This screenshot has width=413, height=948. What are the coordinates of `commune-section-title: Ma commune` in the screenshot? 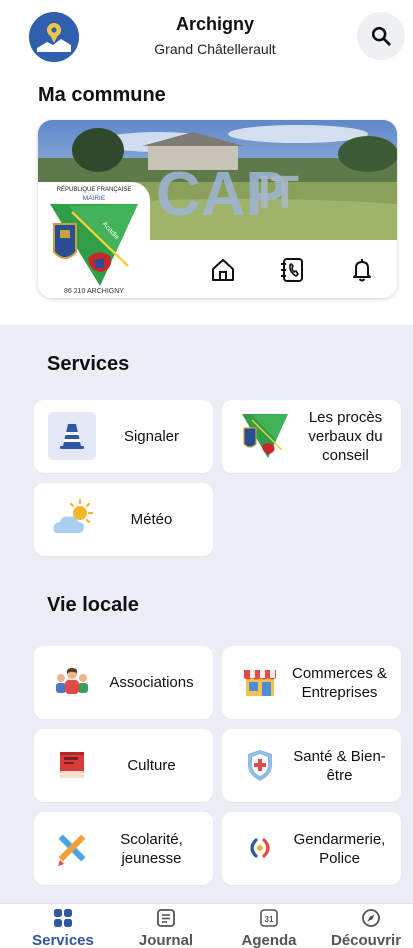 It's located at (102, 95).